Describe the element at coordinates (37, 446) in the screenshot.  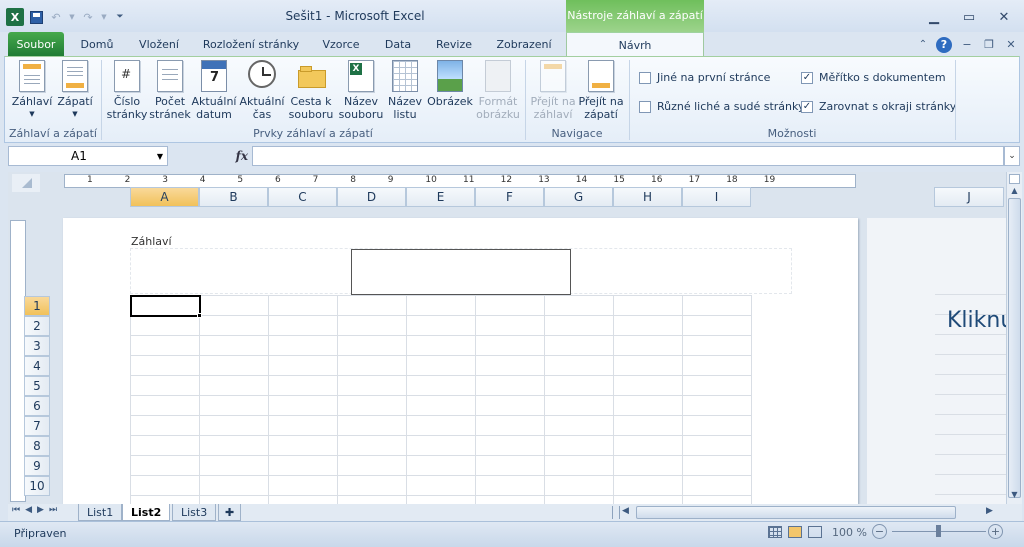
I see `row-header-8: 8` at that location.